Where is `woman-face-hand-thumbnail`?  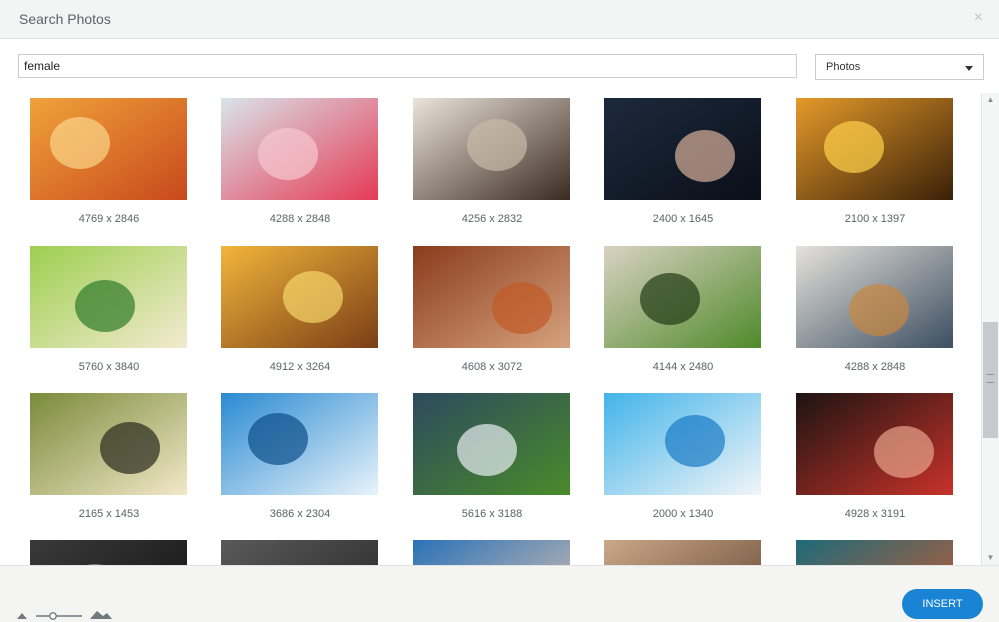 woman-face-hand-thumbnail is located at coordinates (874, 444).